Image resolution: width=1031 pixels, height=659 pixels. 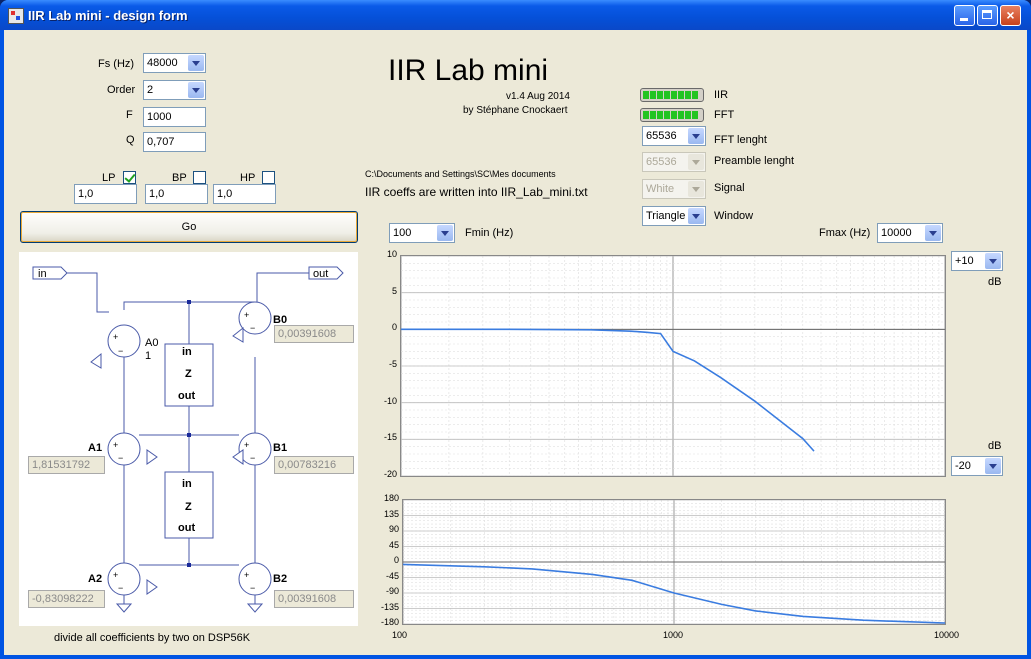 What do you see at coordinates (116, 445) in the screenshot?
I see `a1-plus-sign: +` at bounding box center [116, 445].